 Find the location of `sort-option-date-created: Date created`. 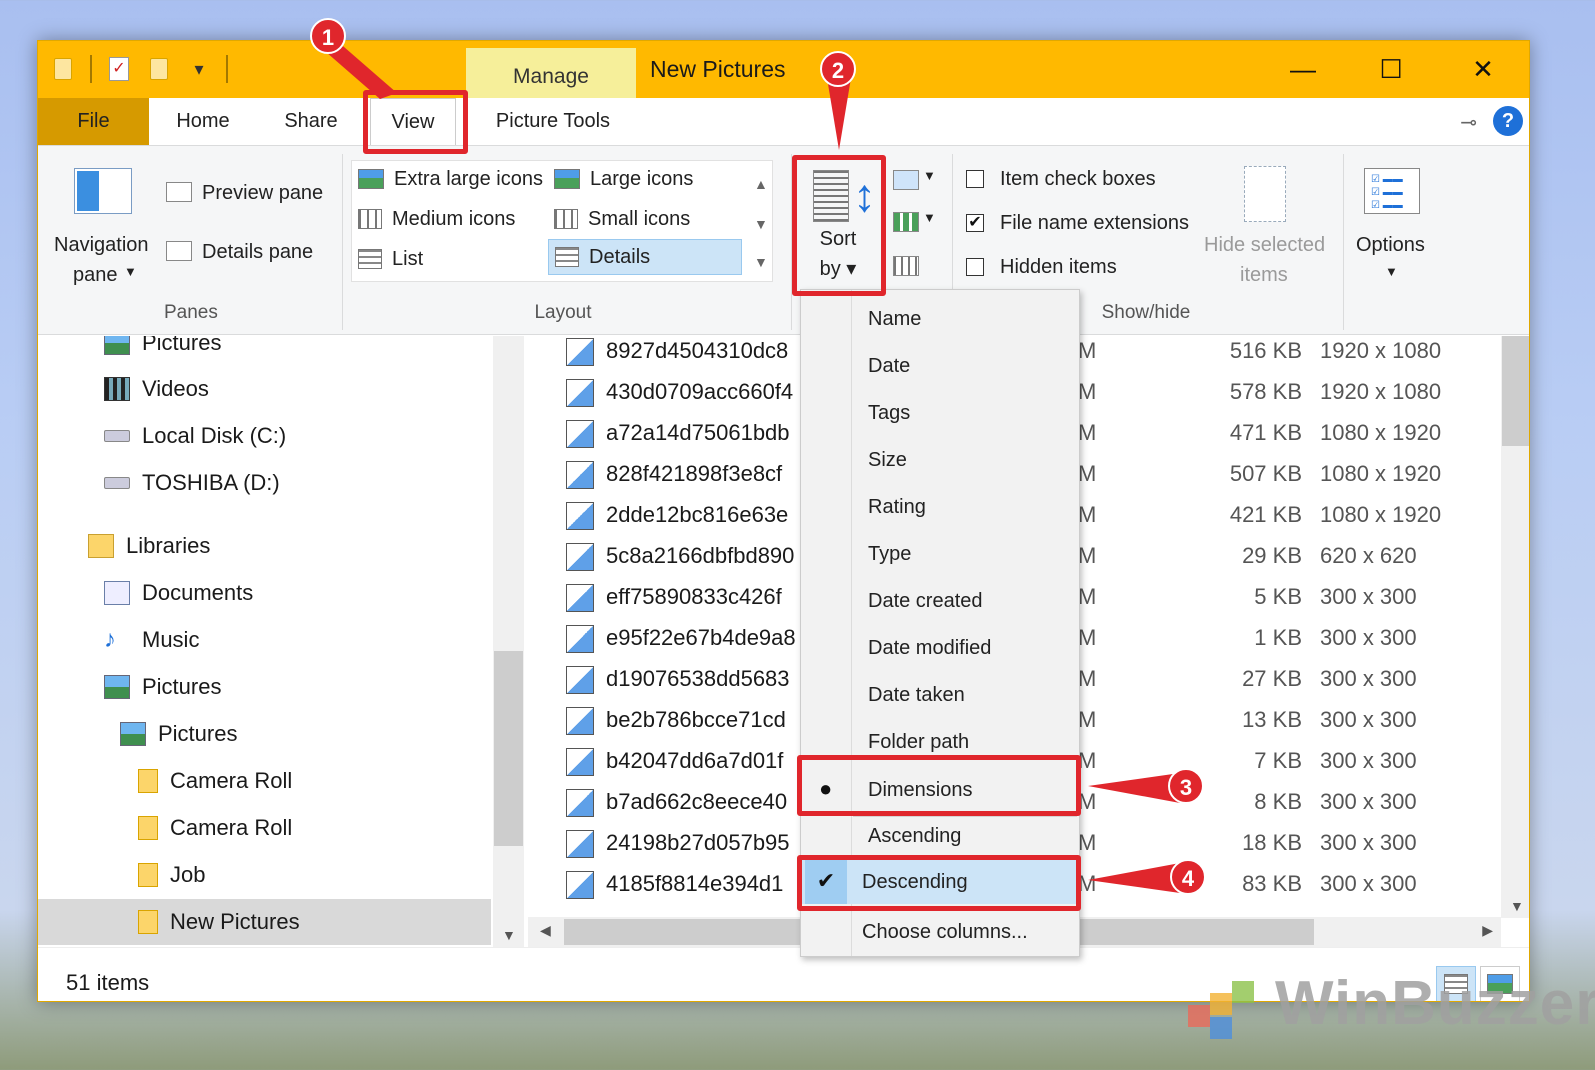

sort-option-date-created: Date created is located at coordinates (940, 600).